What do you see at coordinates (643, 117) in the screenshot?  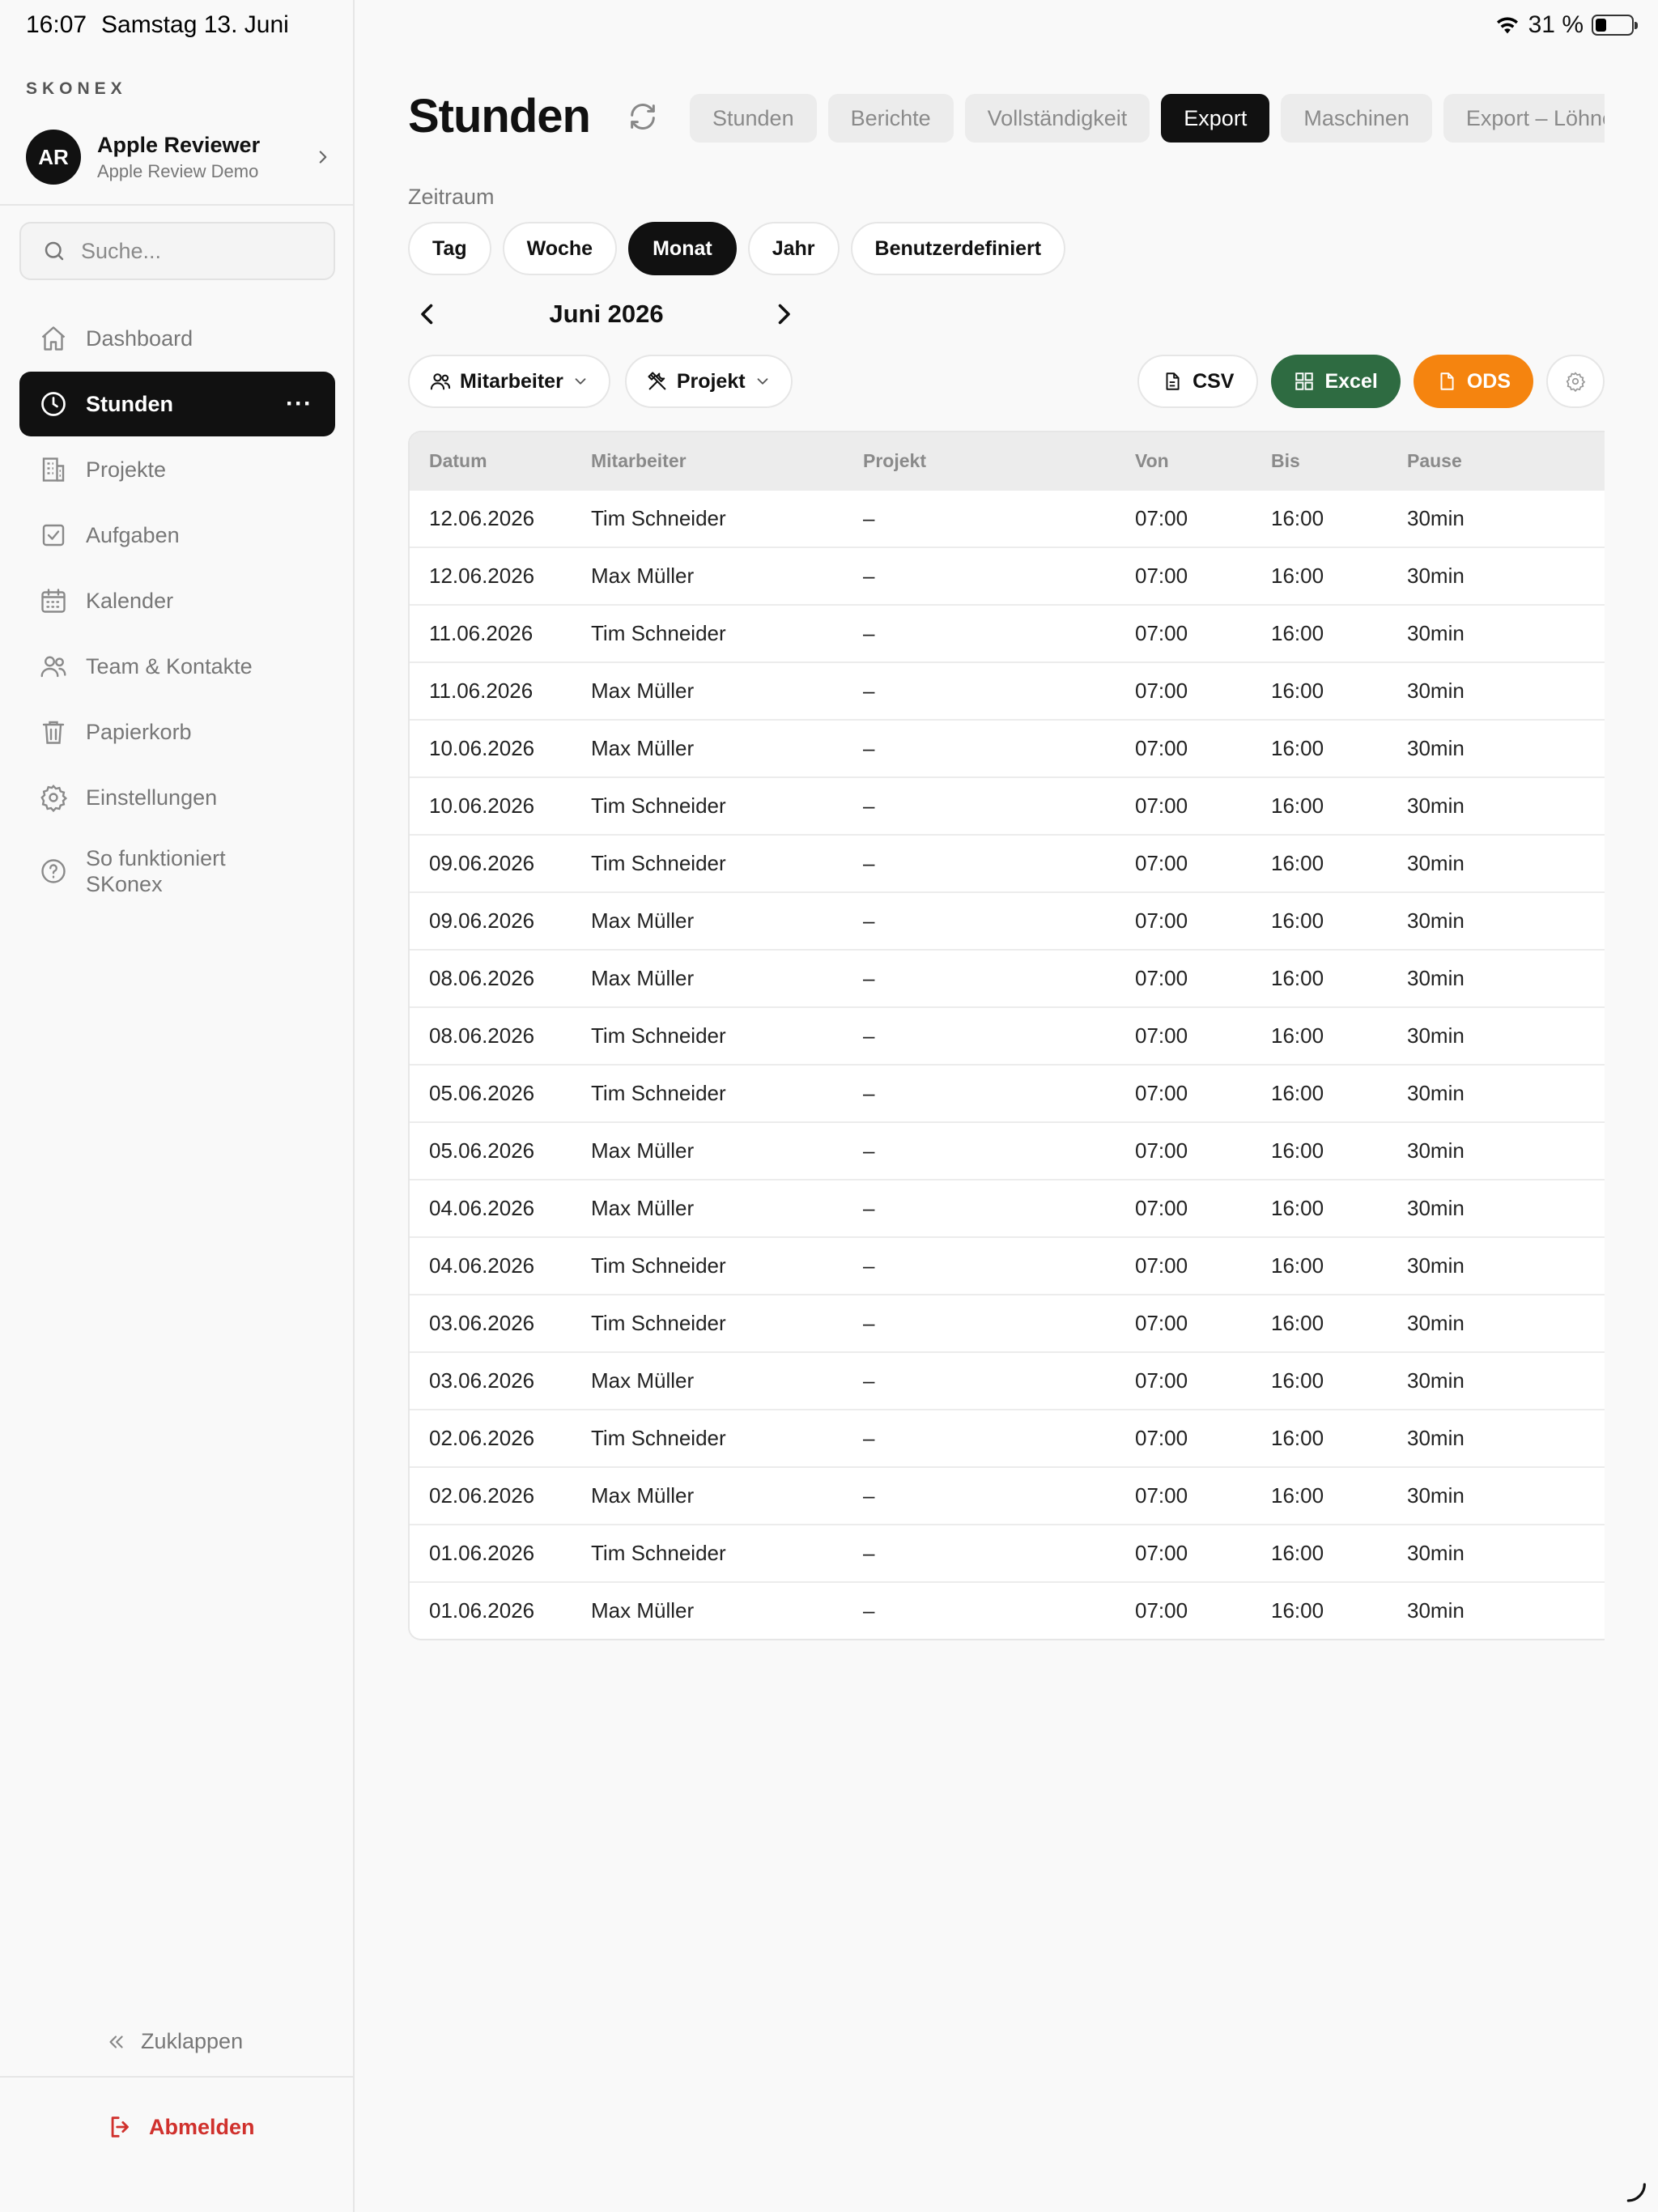 I see `refresh-icon` at bounding box center [643, 117].